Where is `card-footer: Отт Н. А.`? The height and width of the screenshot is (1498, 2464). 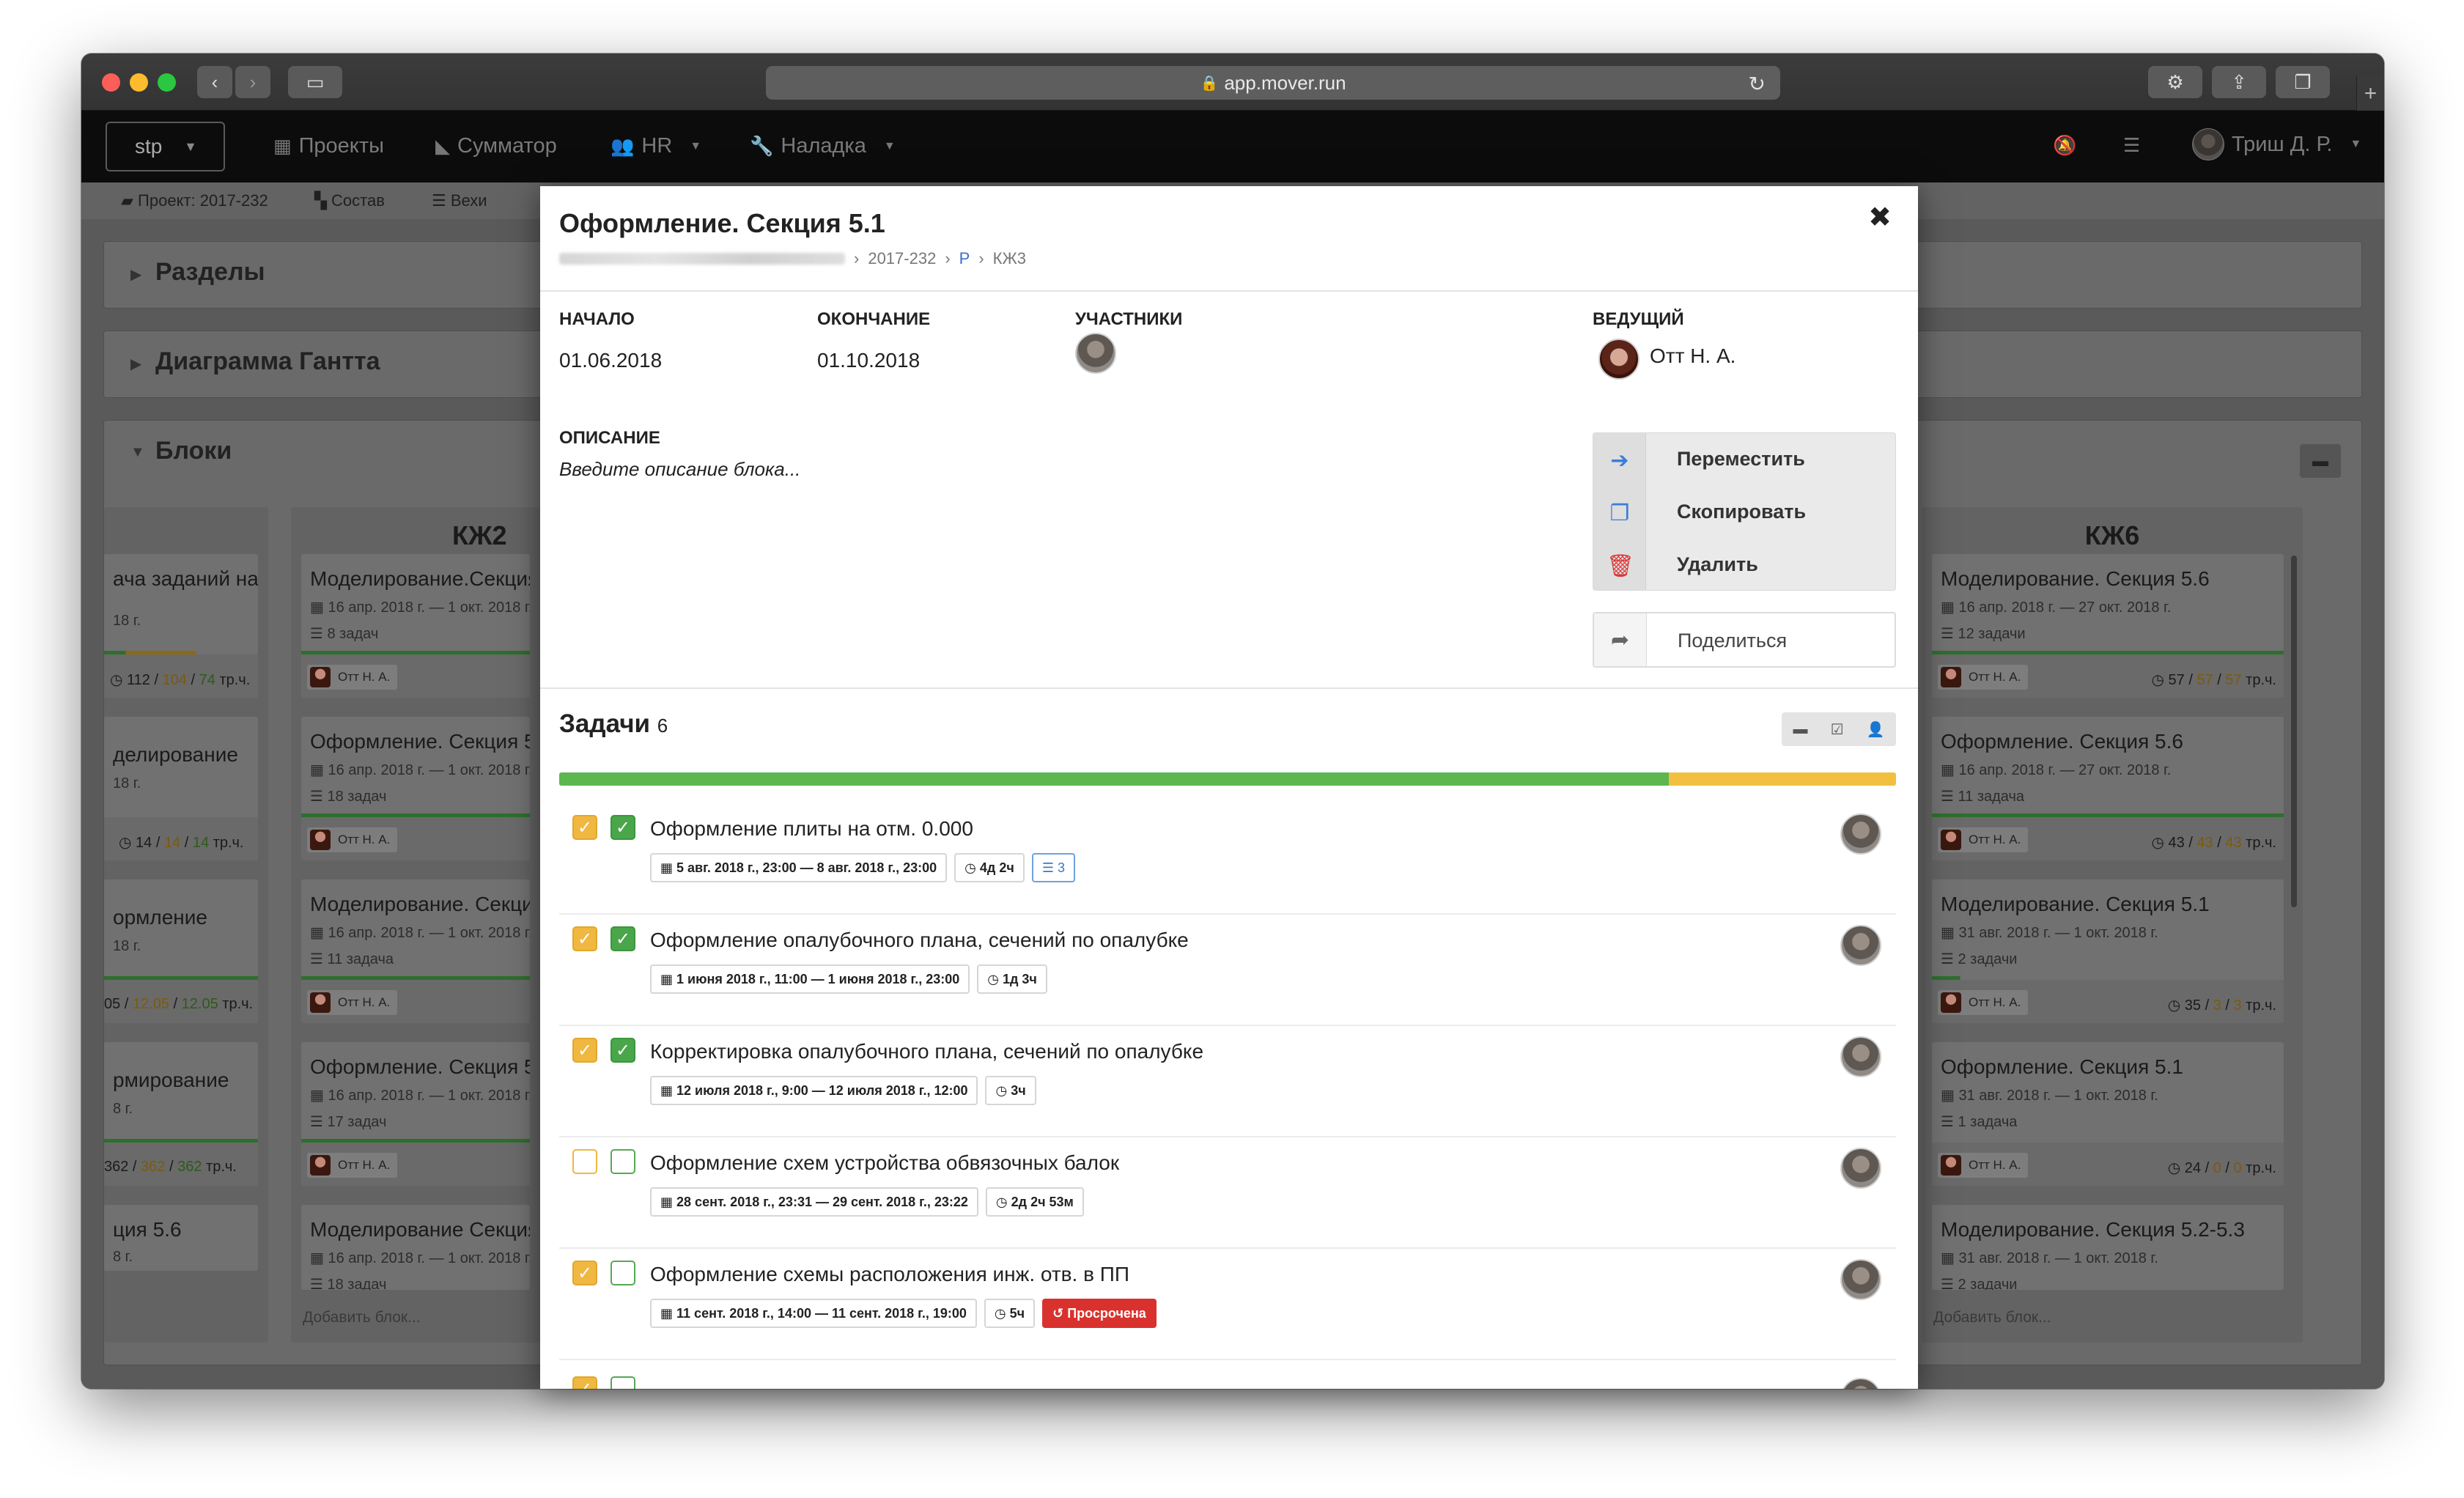 card-footer: Отт Н. А. is located at coordinates (416, 1001).